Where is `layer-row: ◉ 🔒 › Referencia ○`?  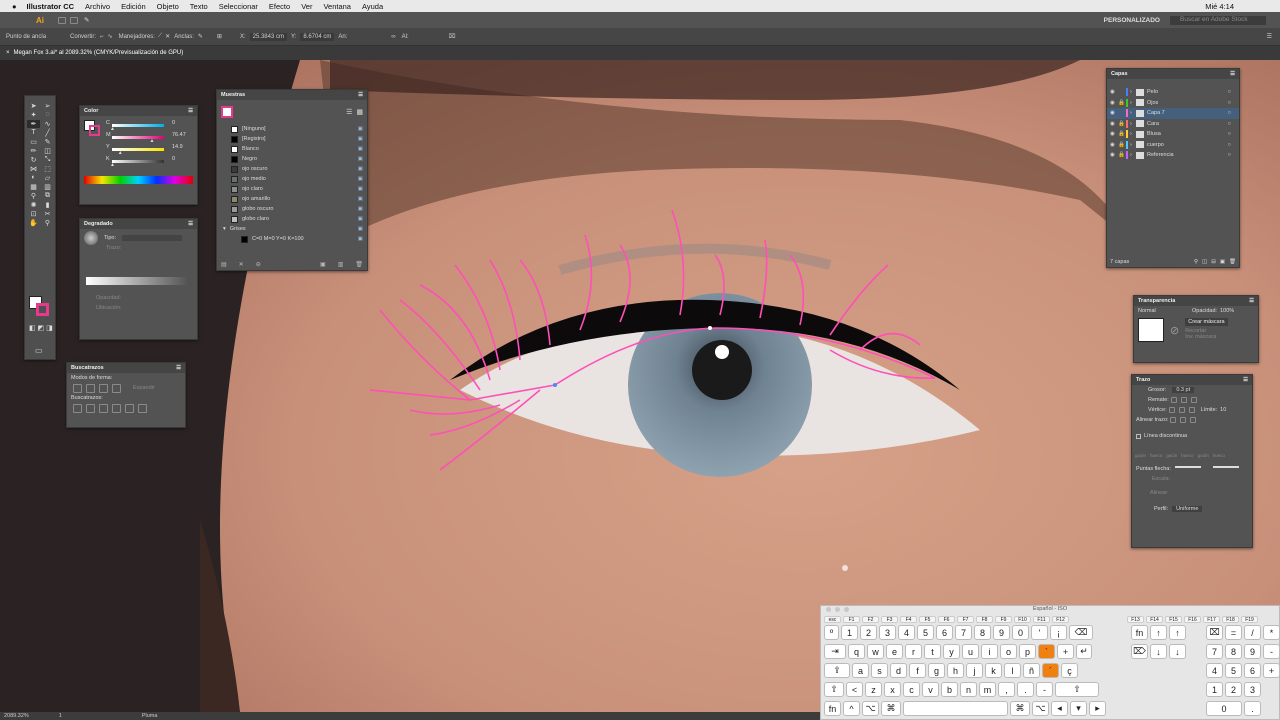
layer-row: ◉ 🔒 › Referencia ○ is located at coordinates (1173, 155).